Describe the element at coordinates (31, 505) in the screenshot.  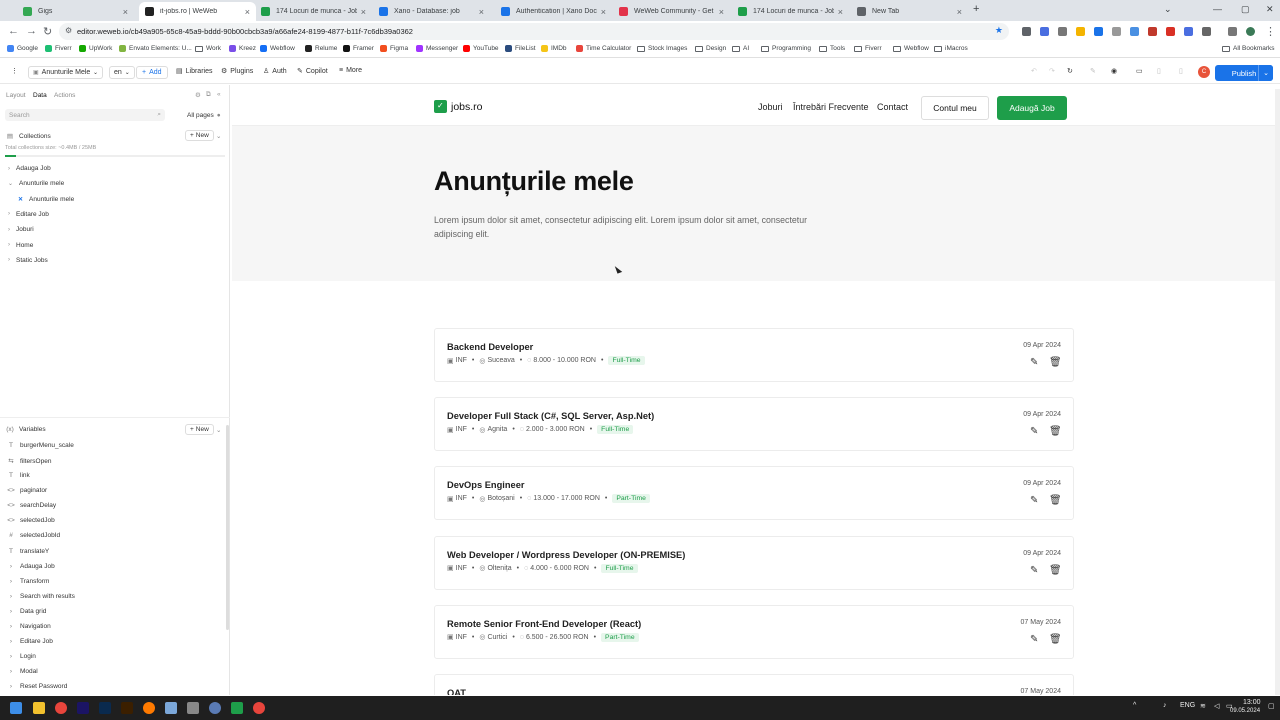
I see `variable-item: <> searchDelay` at that location.